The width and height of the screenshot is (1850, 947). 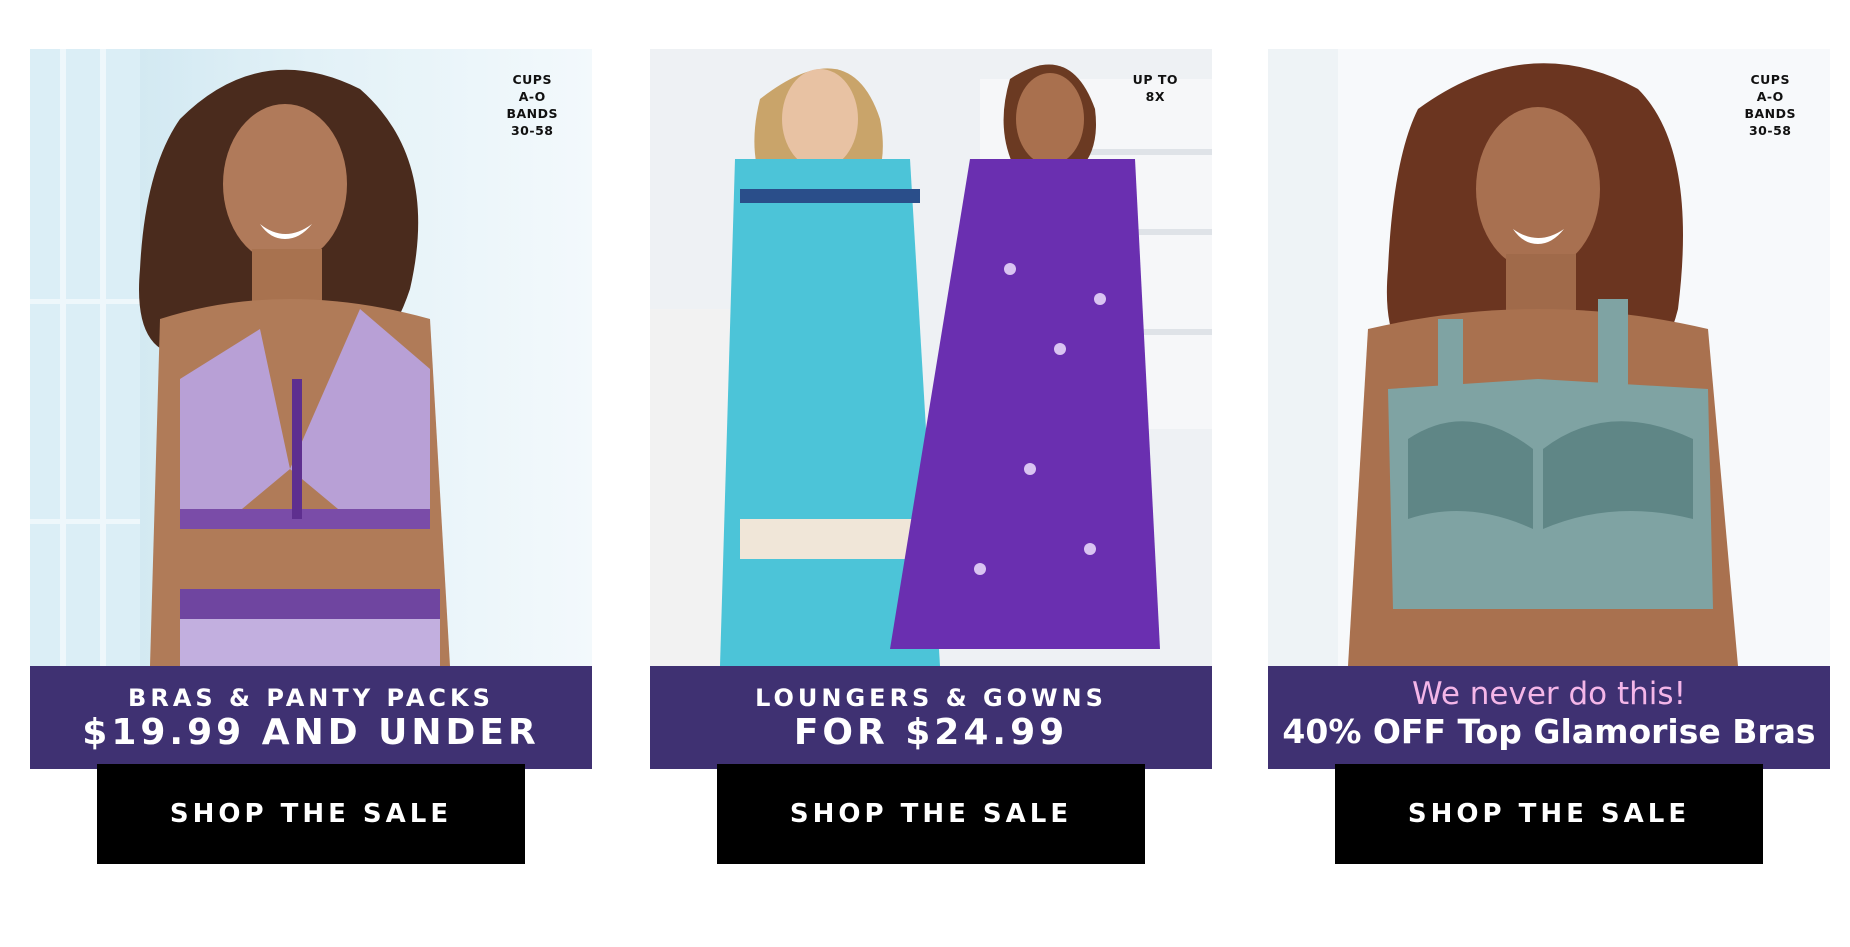 What do you see at coordinates (311, 814) in the screenshot?
I see `shop-the-sale-button-bras: SHOP THE SALE` at bounding box center [311, 814].